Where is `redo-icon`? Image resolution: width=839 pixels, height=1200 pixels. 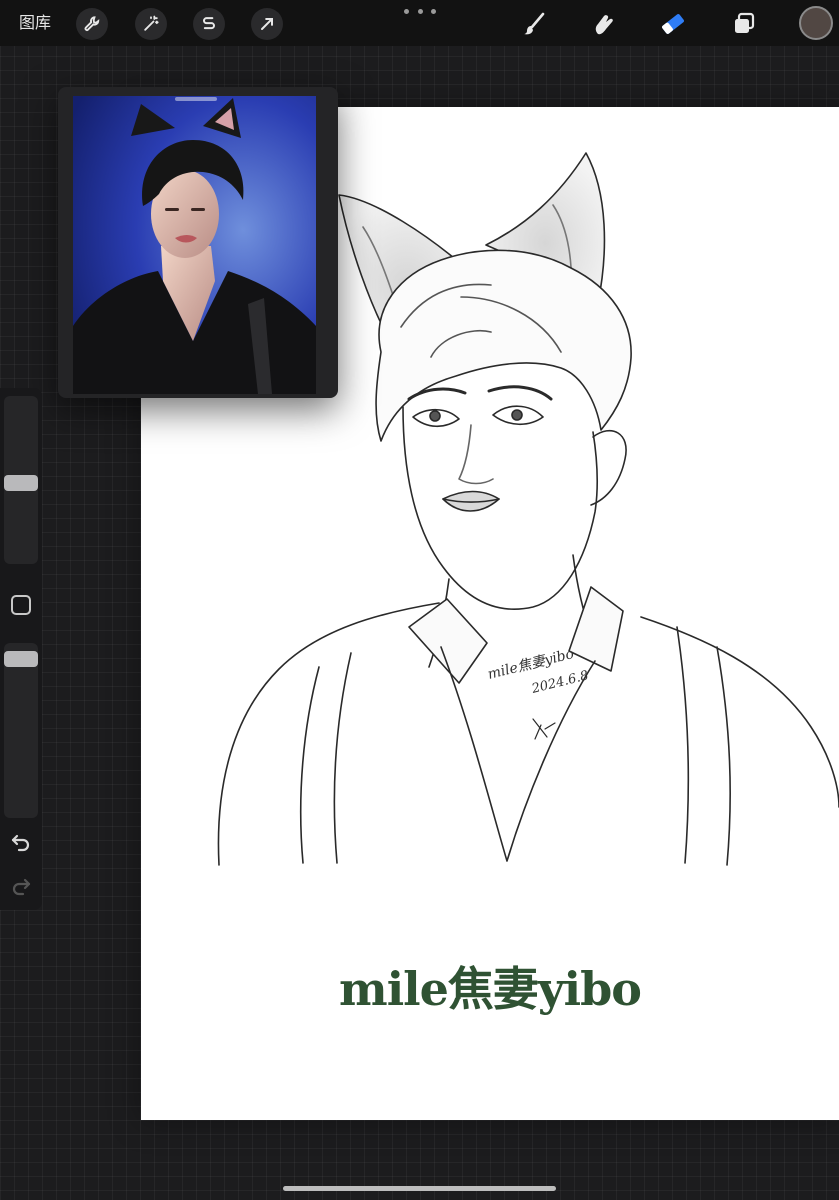 redo-icon is located at coordinates (21, 886).